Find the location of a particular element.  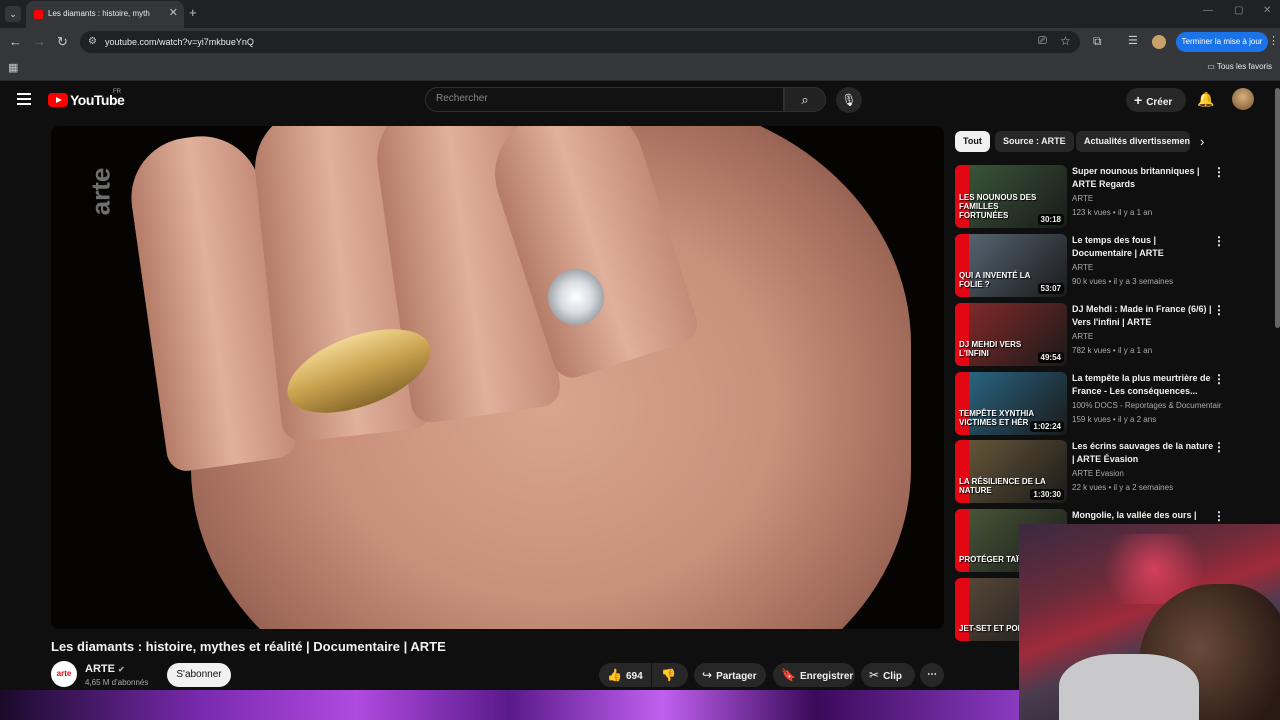

channel-avatar: arte is located at coordinates (64, 674).